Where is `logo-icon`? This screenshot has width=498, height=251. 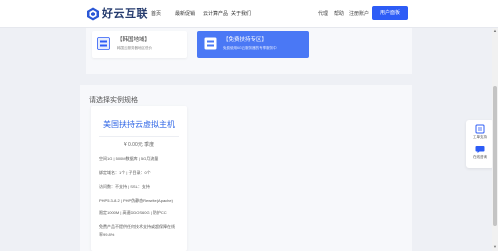
logo-icon is located at coordinates (93, 14).